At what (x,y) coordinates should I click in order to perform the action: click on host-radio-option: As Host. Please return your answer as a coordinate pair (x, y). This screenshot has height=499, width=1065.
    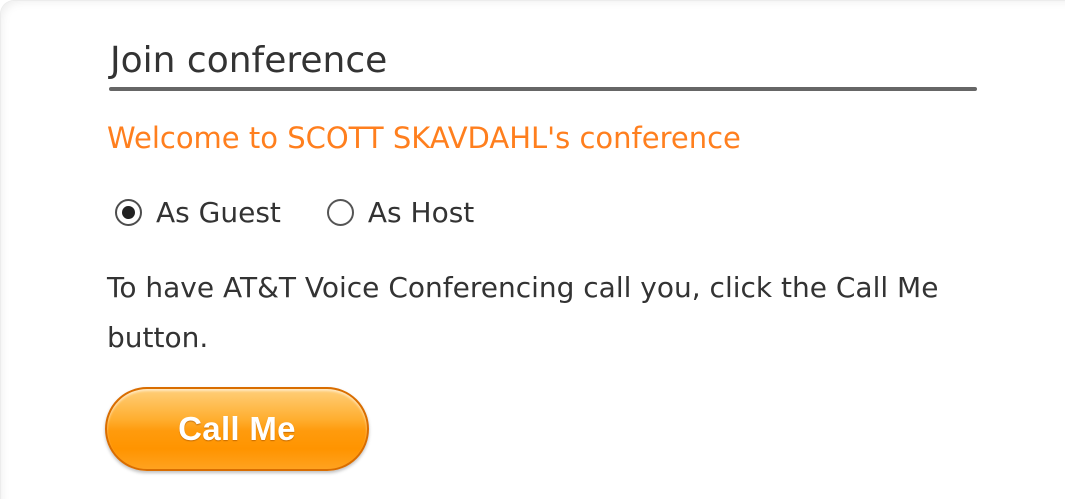
    Looking at the image, I should click on (400, 212).